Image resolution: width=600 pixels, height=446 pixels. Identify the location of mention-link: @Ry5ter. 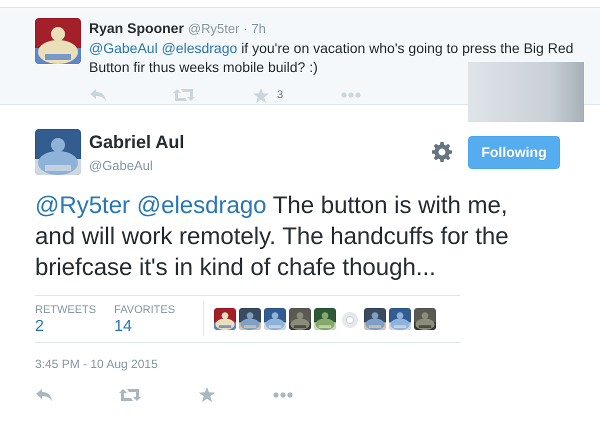
(82, 205).